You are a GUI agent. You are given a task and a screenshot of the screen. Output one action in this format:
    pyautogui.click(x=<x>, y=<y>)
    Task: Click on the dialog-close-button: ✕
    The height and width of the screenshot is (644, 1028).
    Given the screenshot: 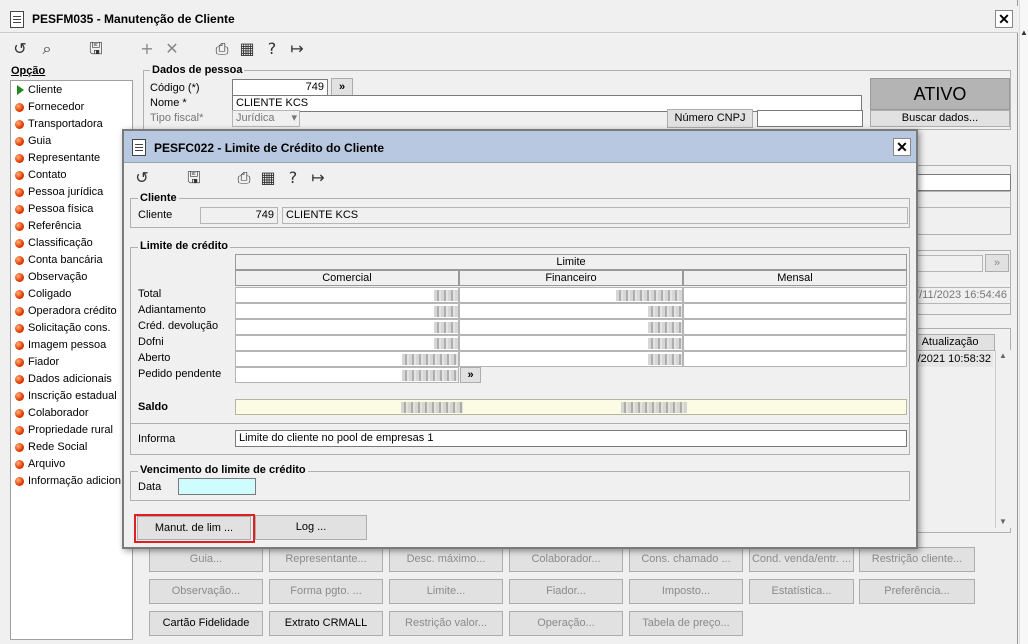 What is the action you would take?
    pyautogui.click(x=902, y=147)
    